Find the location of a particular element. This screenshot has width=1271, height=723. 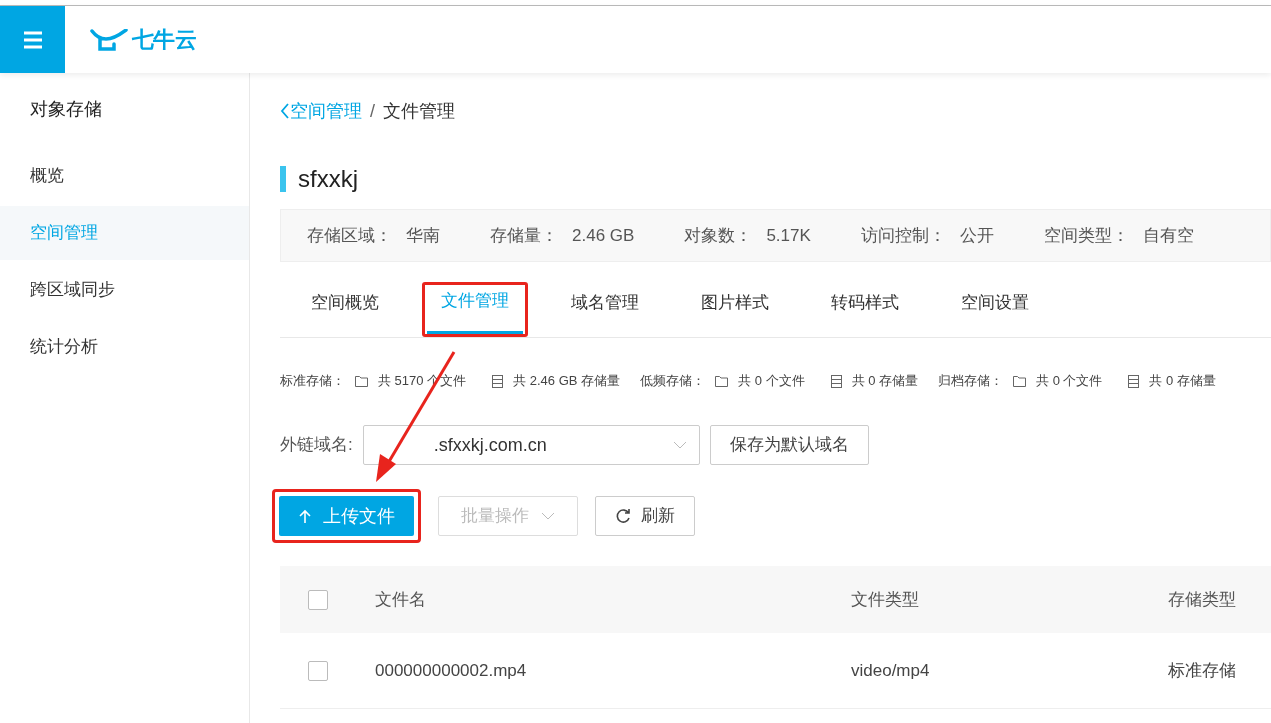

stat-label: 低频存储： is located at coordinates (673, 381).